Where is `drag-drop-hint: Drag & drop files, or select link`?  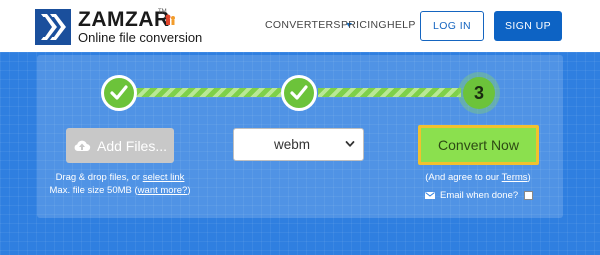
drag-drop-hint: Drag & drop files, or select link is located at coordinates (120, 178).